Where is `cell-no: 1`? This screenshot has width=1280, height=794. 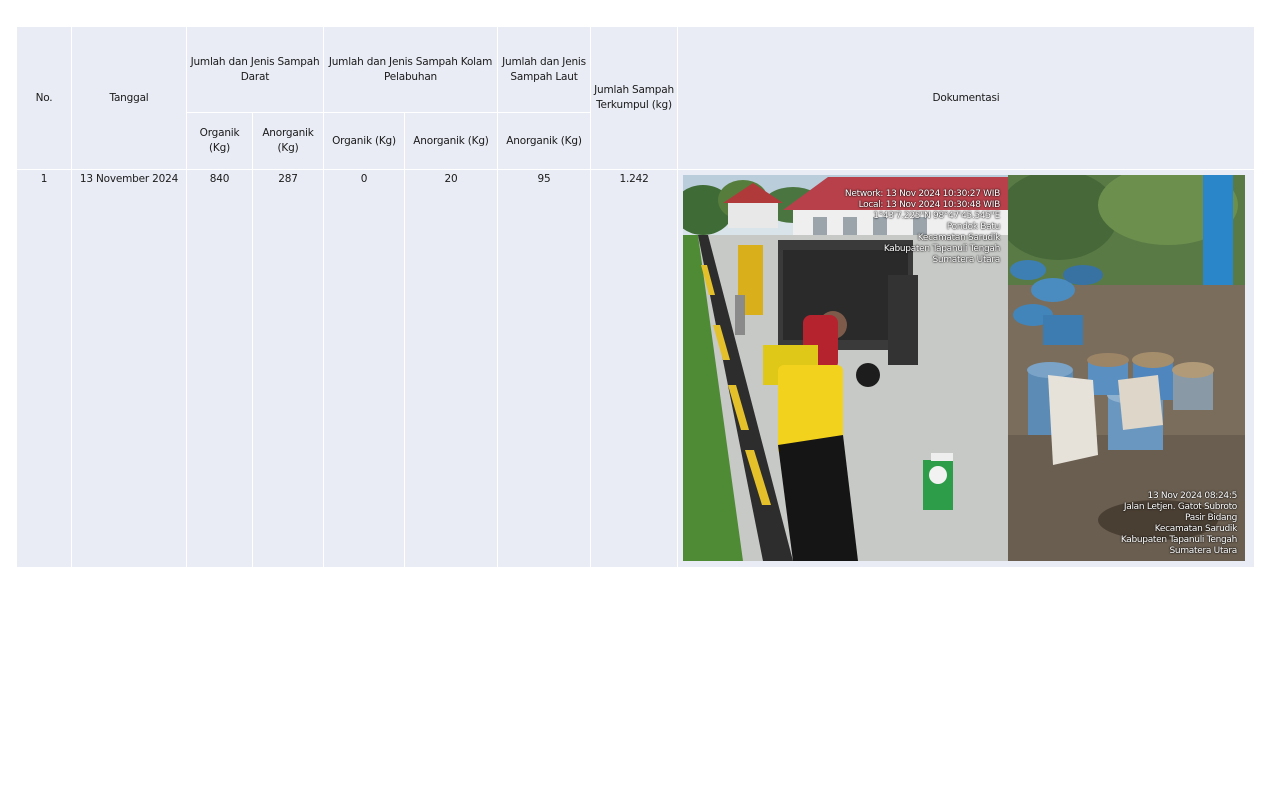
cell-no: 1 is located at coordinates (44, 368).